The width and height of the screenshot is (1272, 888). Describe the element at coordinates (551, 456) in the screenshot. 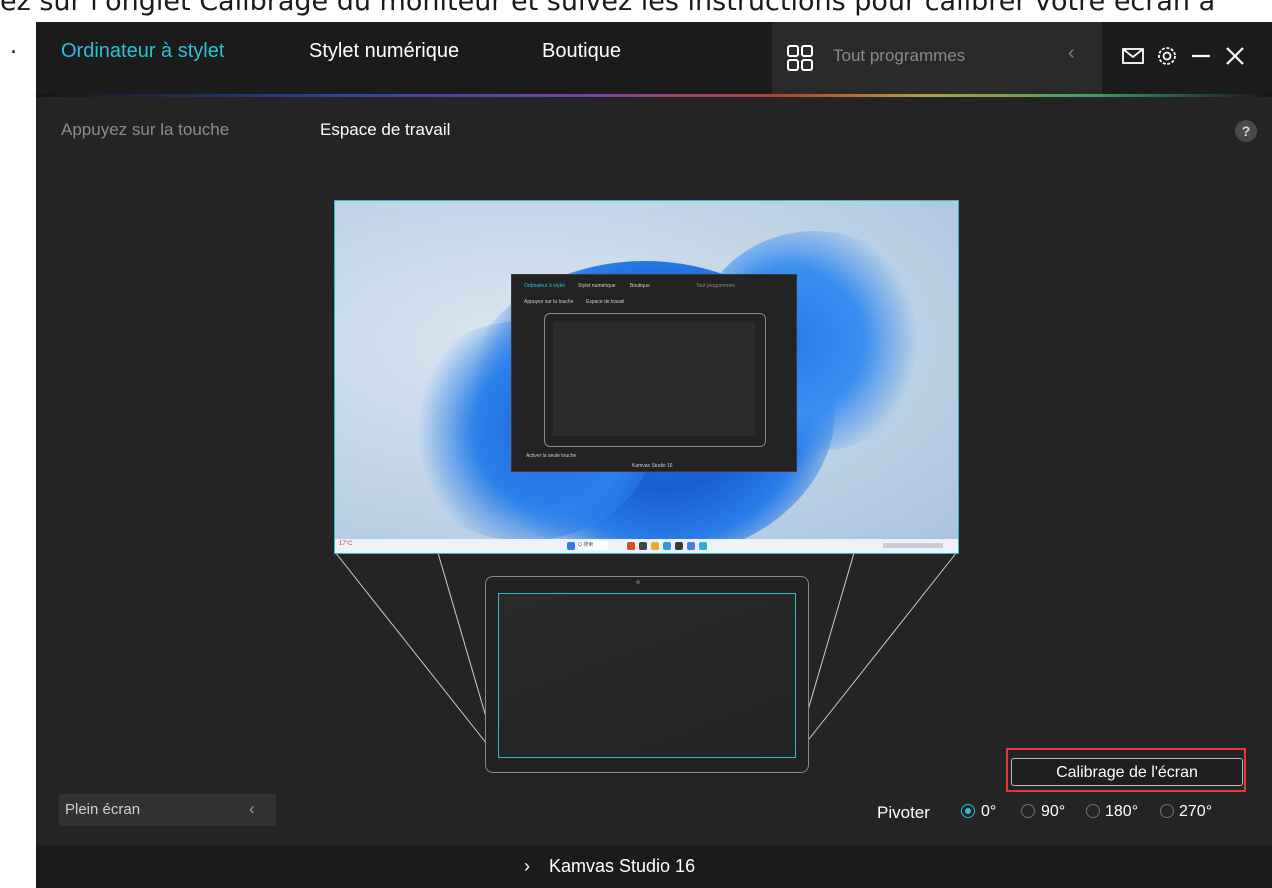

I see `mini-checkbox-label: Activer la seule touche` at that location.